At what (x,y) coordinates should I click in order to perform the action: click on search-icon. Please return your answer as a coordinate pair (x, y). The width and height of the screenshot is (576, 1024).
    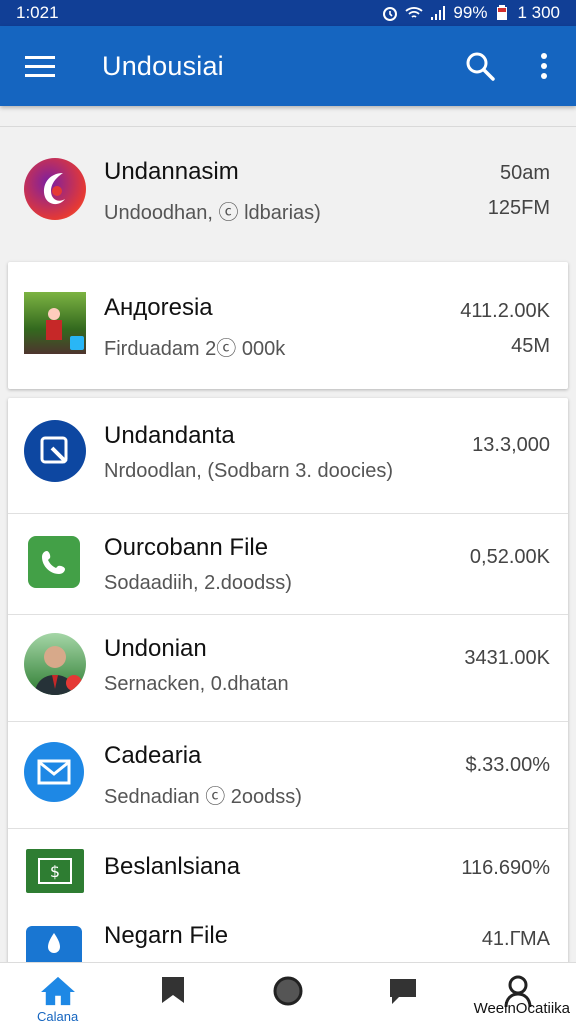
    Looking at the image, I should click on (480, 66).